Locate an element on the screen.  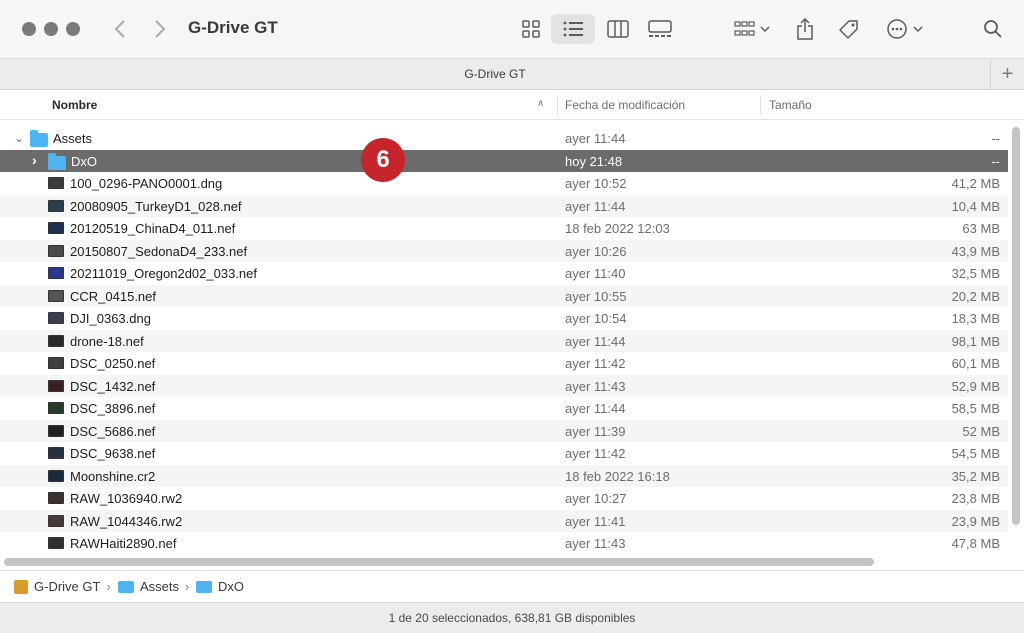
more-icon is located at coordinates (905, 29).